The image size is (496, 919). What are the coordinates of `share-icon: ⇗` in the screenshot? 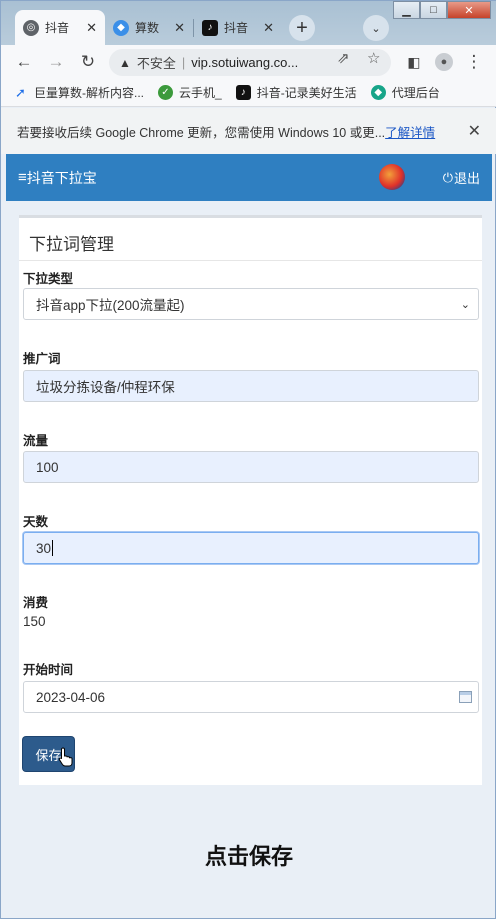 It's located at (343, 58).